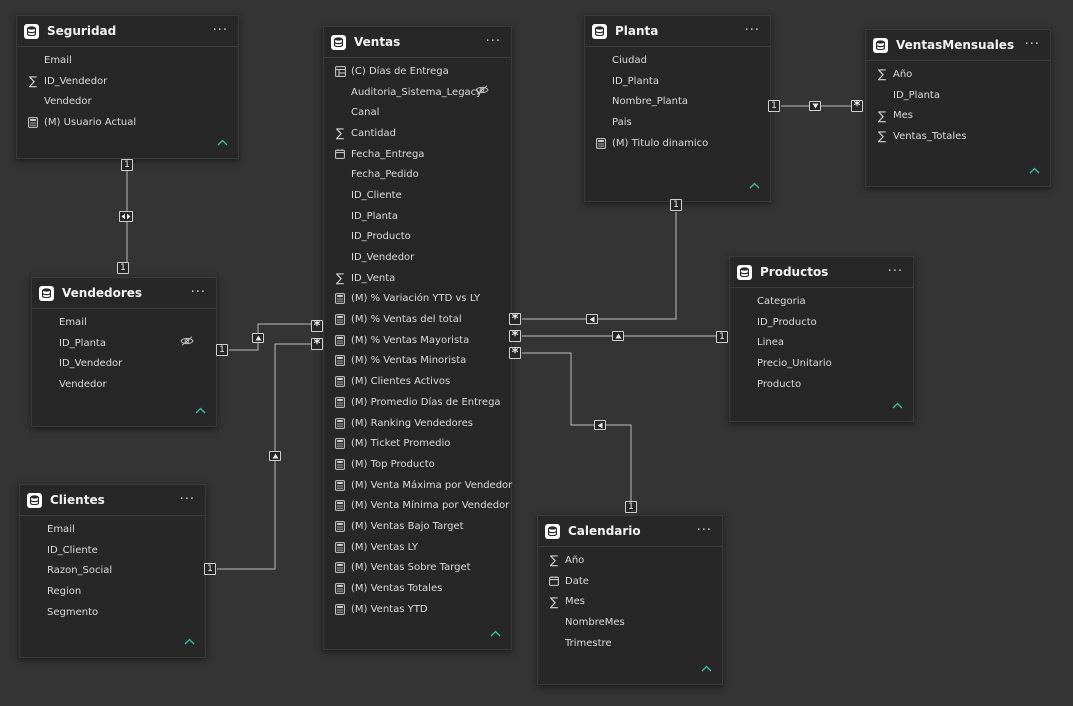 Image resolution: width=1073 pixels, height=706 pixels. What do you see at coordinates (127, 122) in the screenshot?
I see `field-row: (M) Usuario Actual` at bounding box center [127, 122].